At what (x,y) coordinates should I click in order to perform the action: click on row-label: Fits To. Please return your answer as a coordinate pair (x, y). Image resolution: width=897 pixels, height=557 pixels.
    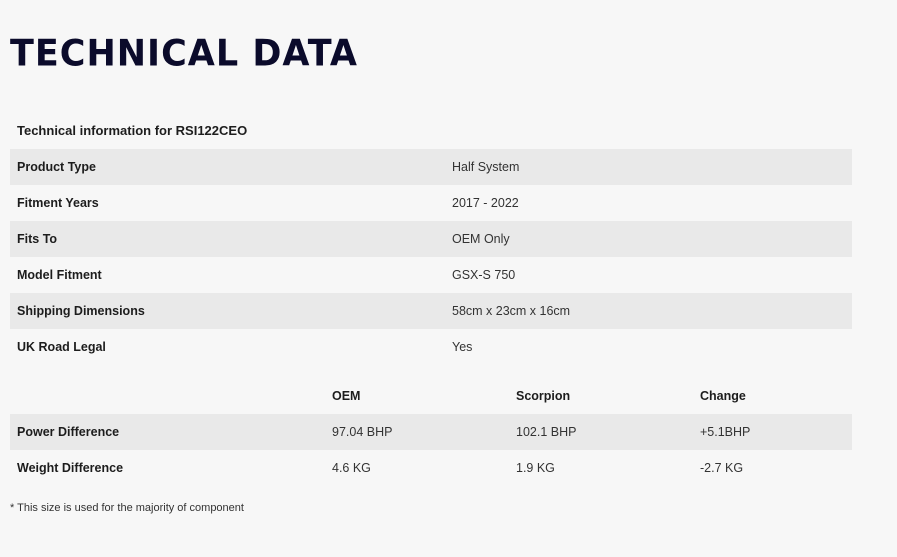
    Looking at the image, I should click on (37, 239).